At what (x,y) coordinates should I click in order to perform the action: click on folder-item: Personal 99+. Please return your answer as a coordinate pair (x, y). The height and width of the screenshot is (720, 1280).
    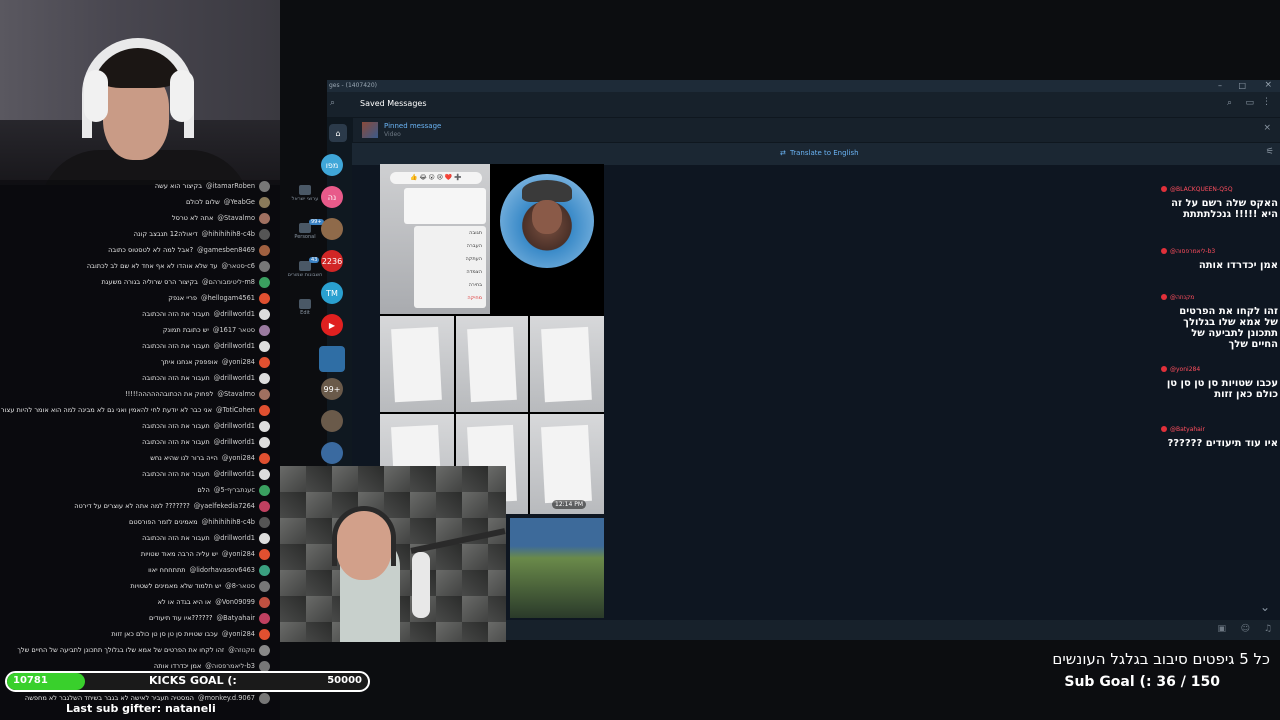
    Looking at the image, I should click on (305, 229).